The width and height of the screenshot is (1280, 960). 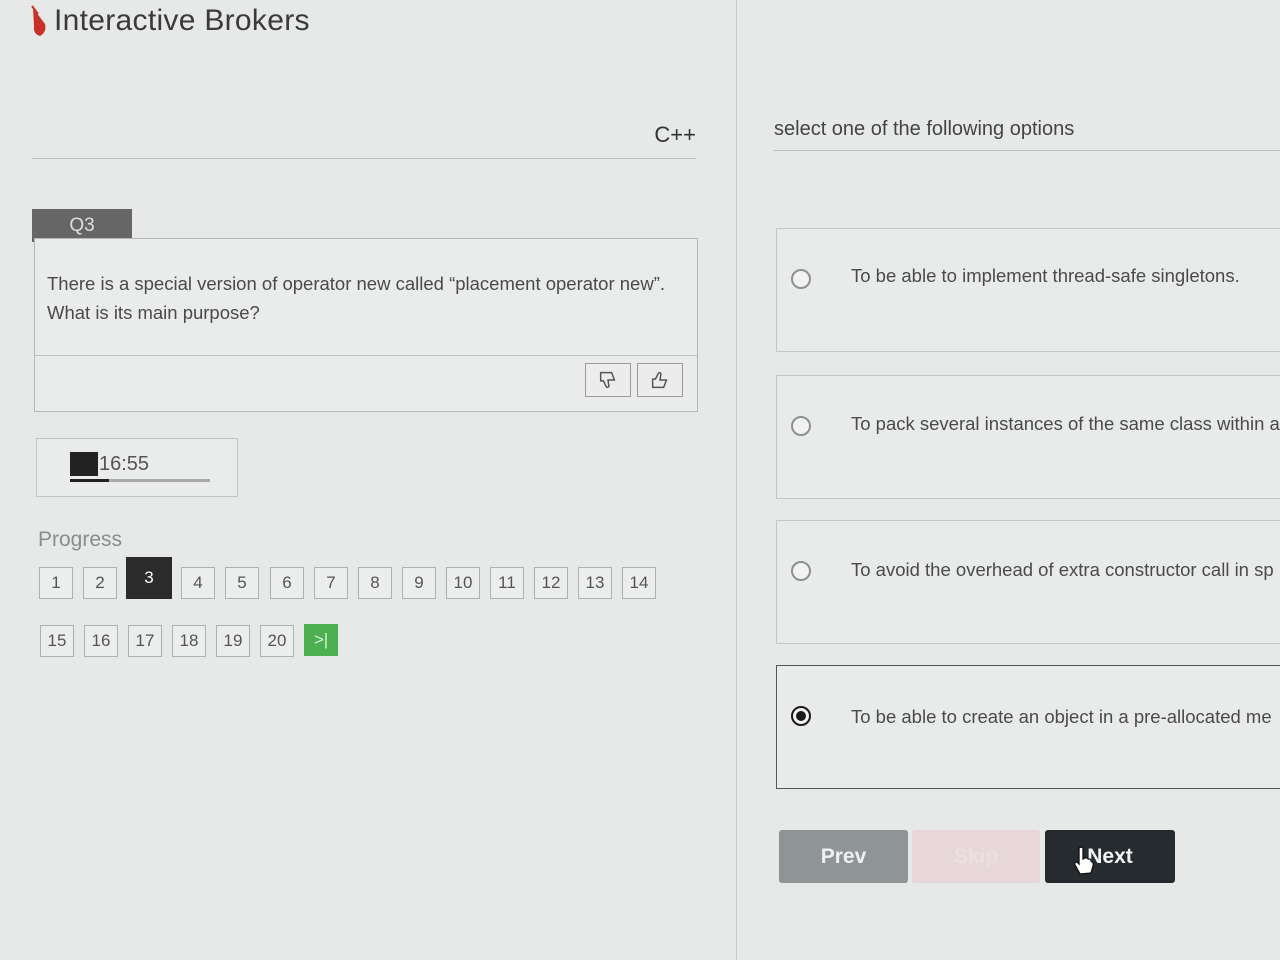 What do you see at coordinates (1027, 150) in the screenshot?
I see `header-rule-right` at bounding box center [1027, 150].